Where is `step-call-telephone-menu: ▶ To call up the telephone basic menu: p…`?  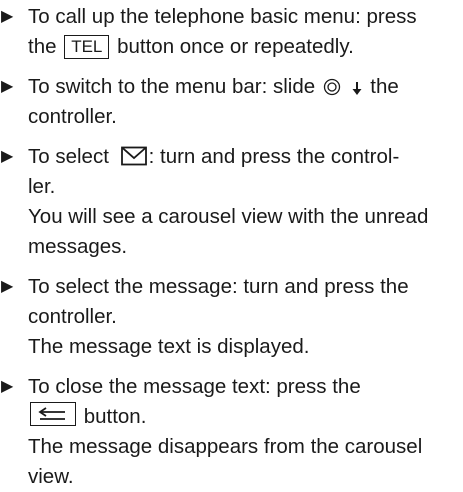 step-call-telephone-menu: ▶ To call up the telephone basic menu: p… is located at coordinates (231, 32).